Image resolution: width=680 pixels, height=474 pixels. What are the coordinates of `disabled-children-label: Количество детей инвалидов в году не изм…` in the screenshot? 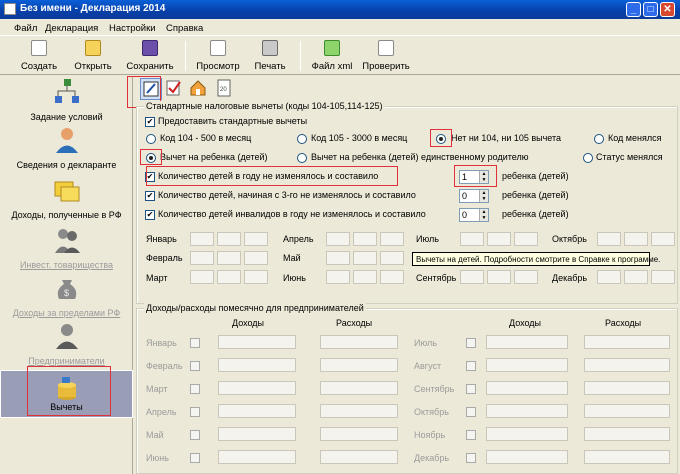 It's located at (292, 214).